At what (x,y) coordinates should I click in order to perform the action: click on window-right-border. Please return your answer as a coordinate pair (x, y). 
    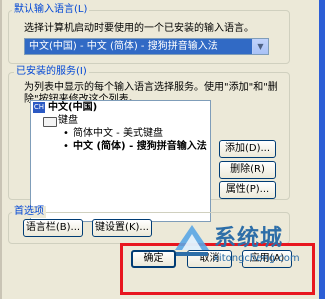
    Looking at the image, I should click on (322, 149).